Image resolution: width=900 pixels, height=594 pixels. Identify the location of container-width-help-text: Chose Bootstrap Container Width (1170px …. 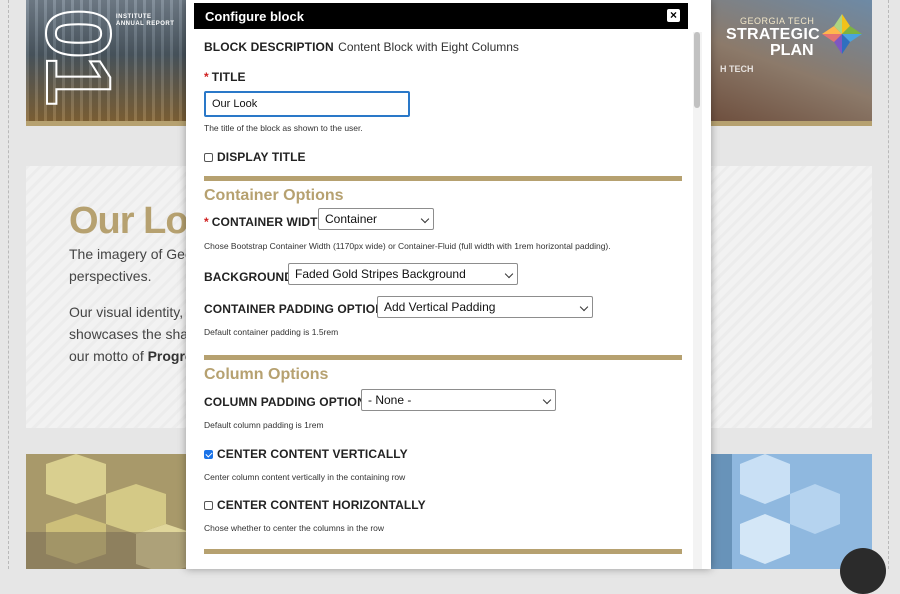
(407, 246).